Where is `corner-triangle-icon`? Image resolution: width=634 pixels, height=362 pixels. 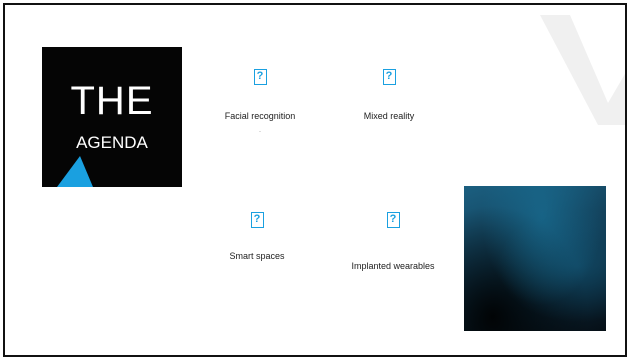 corner-triangle-icon is located at coordinates (75, 171).